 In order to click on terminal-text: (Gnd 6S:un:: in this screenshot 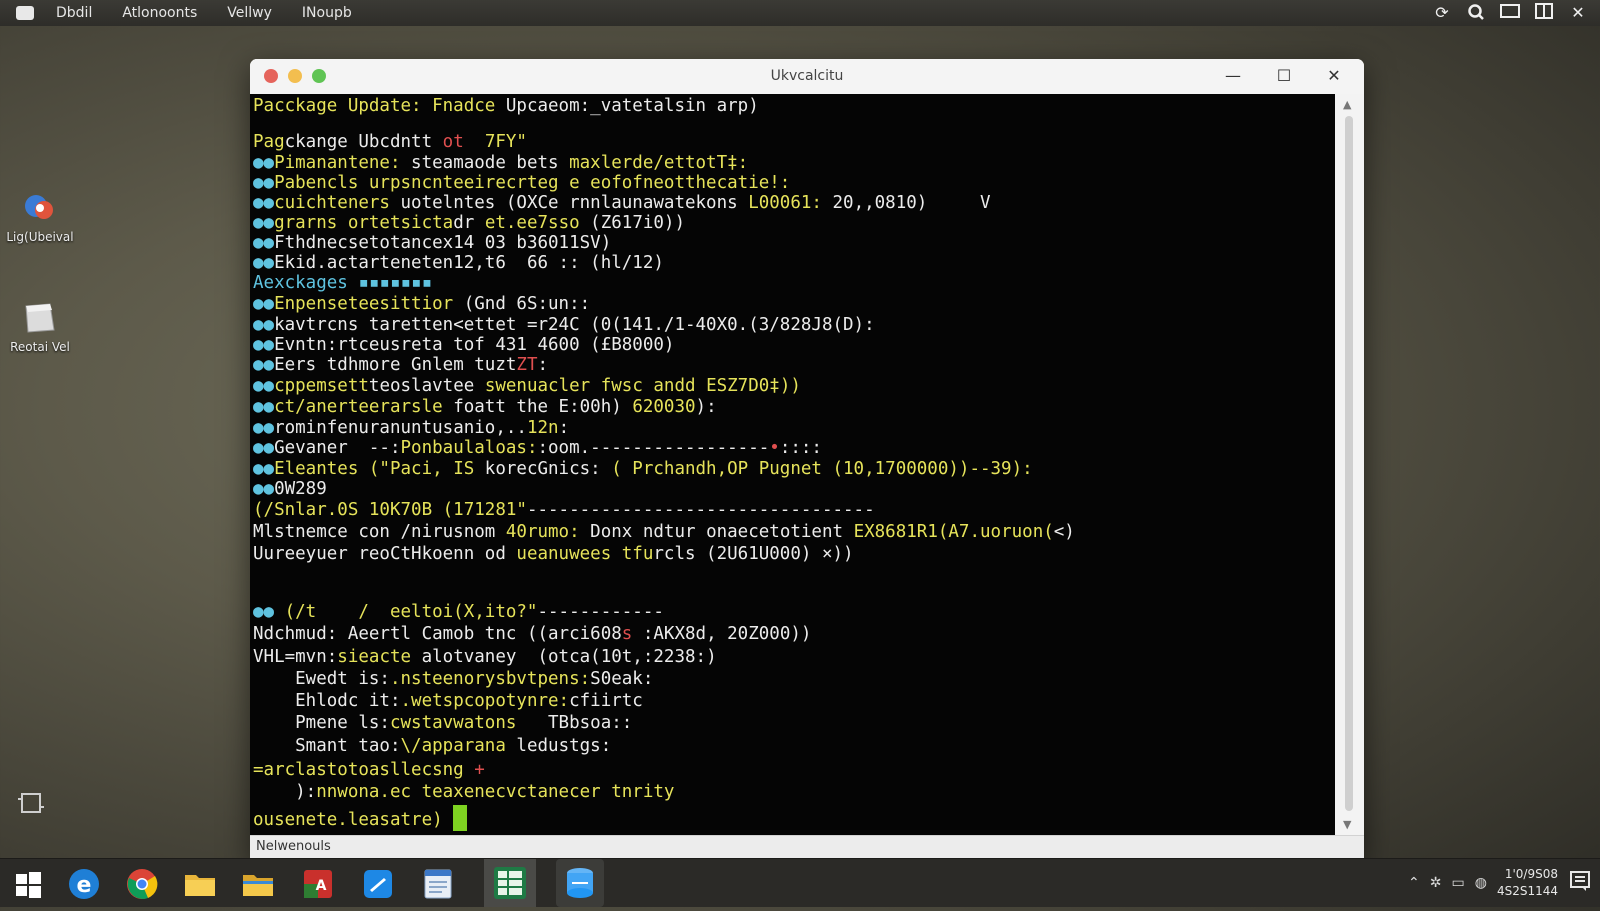, I will do `click(527, 304)`.